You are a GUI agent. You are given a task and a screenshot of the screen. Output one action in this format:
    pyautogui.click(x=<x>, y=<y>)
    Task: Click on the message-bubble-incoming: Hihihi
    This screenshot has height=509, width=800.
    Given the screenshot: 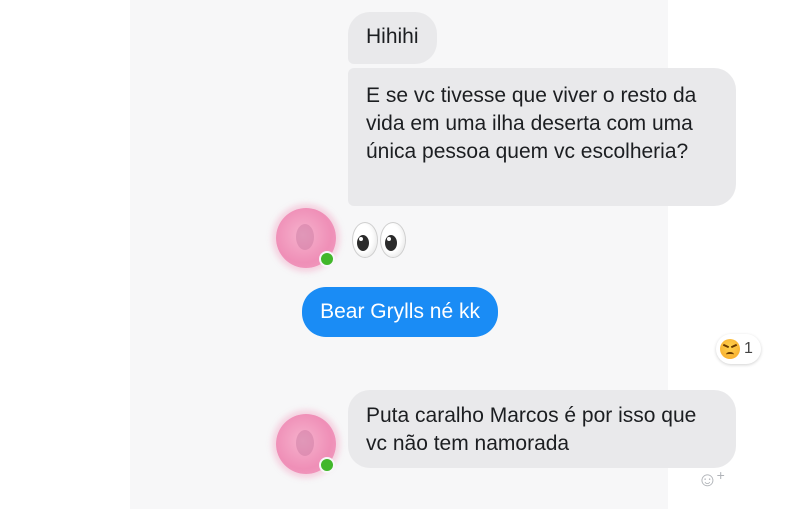 What is the action you would take?
    pyautogui.click(x=392, y=38)
    